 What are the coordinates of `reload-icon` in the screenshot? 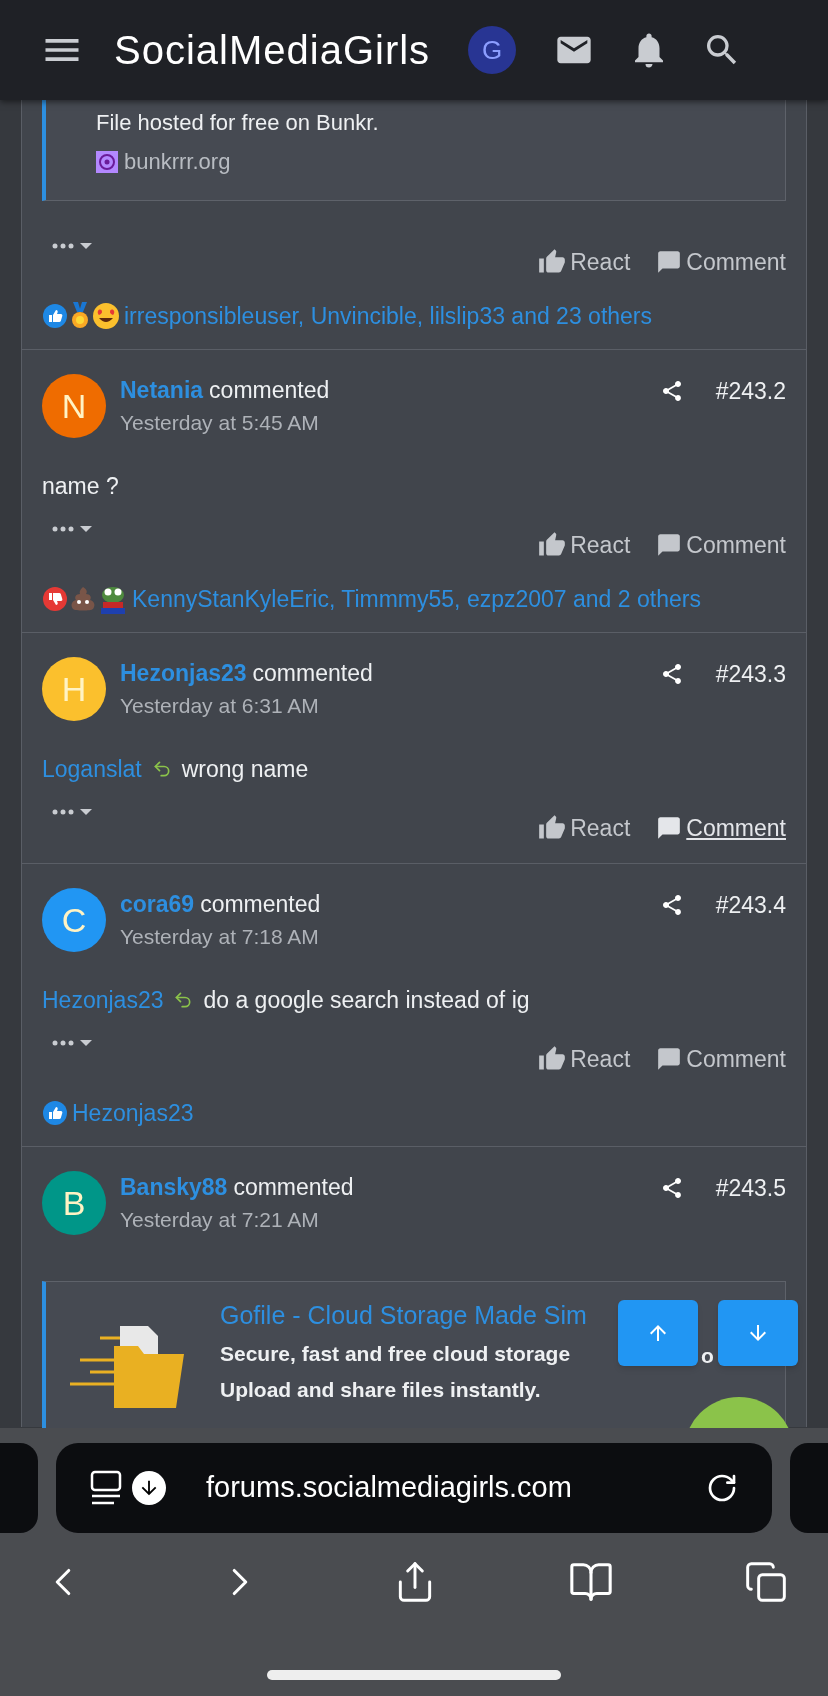 It's located at (722, 1488).